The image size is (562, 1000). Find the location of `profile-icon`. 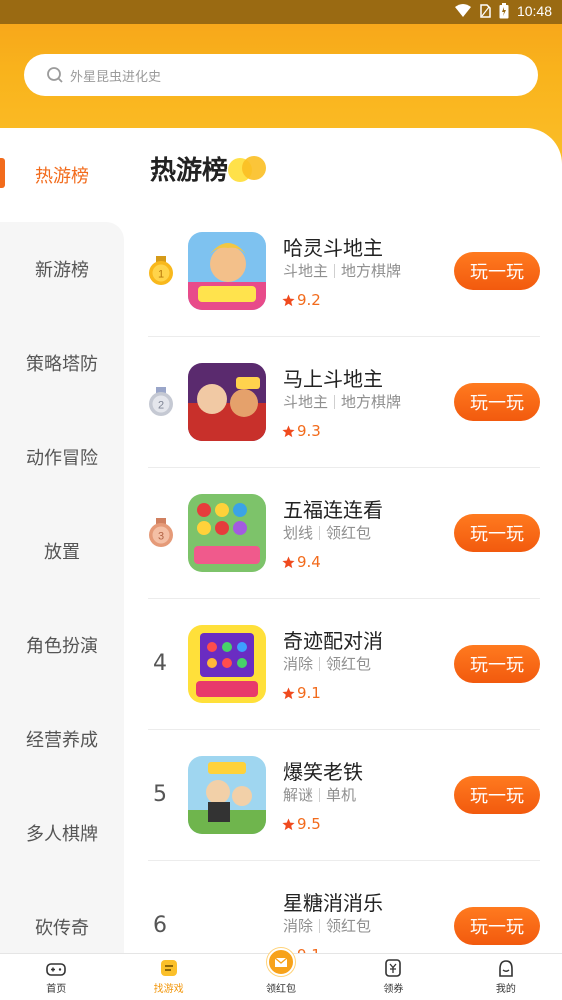

profile-icon is located at coordinates (506, 968).